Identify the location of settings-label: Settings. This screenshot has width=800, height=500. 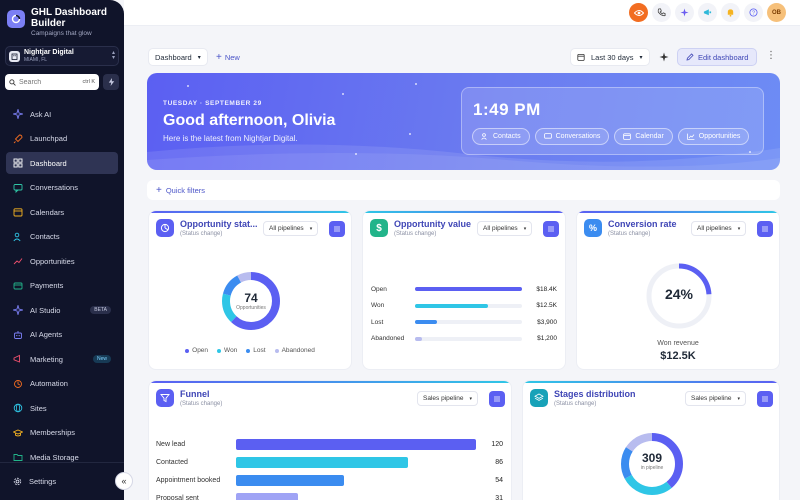
(43, 481).